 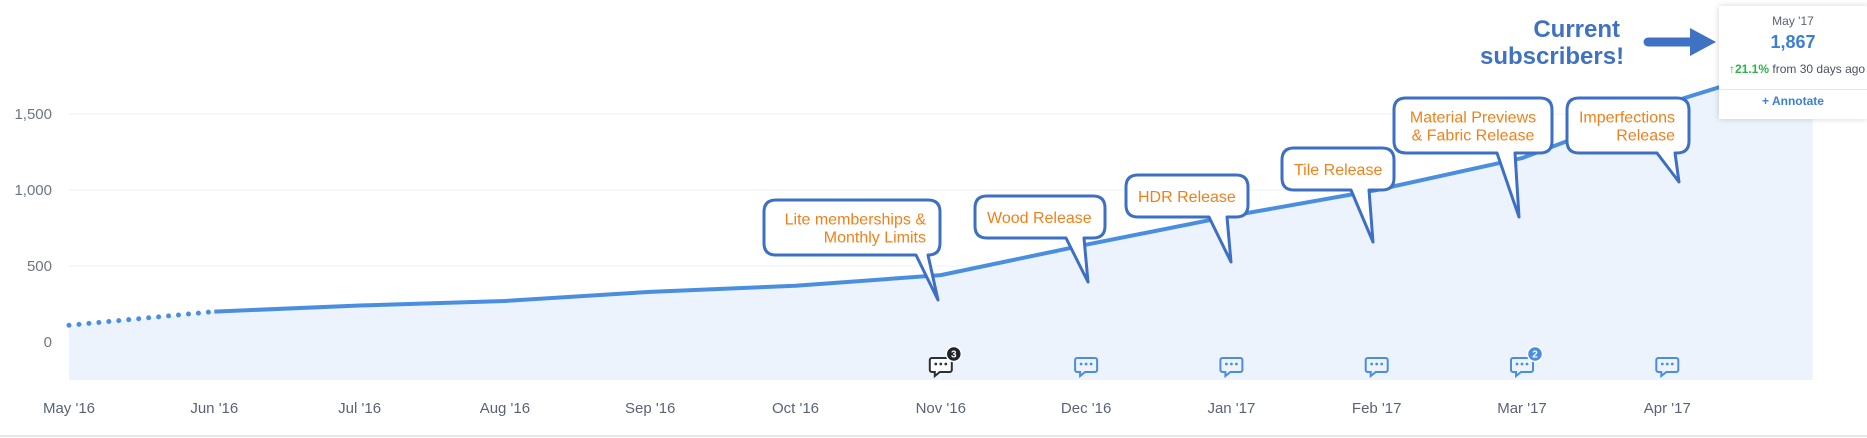 I want to click on comment-count: 3, so click(x=954, y=355).